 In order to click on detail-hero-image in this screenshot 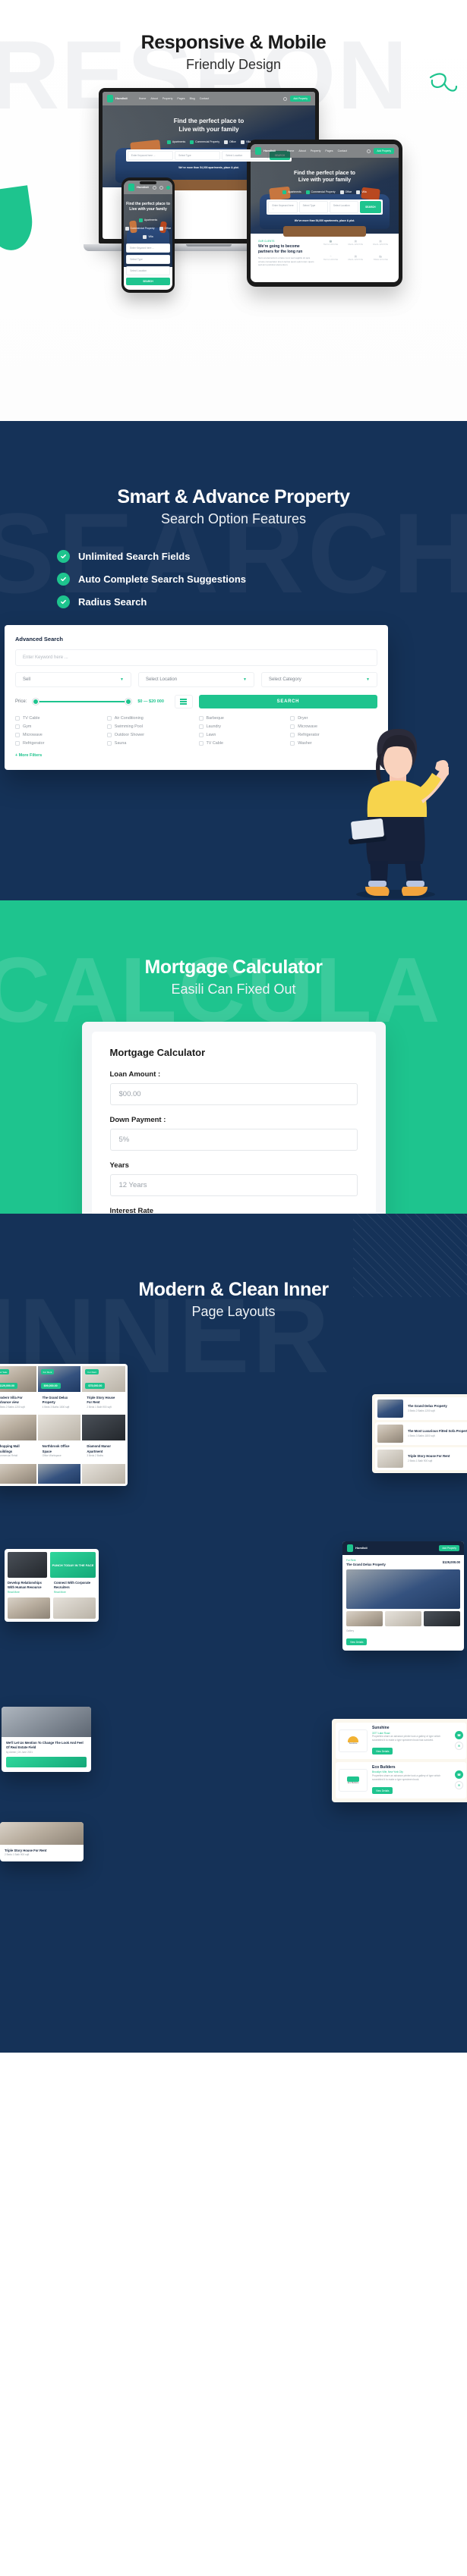, I will do `click(403, 1589)`.